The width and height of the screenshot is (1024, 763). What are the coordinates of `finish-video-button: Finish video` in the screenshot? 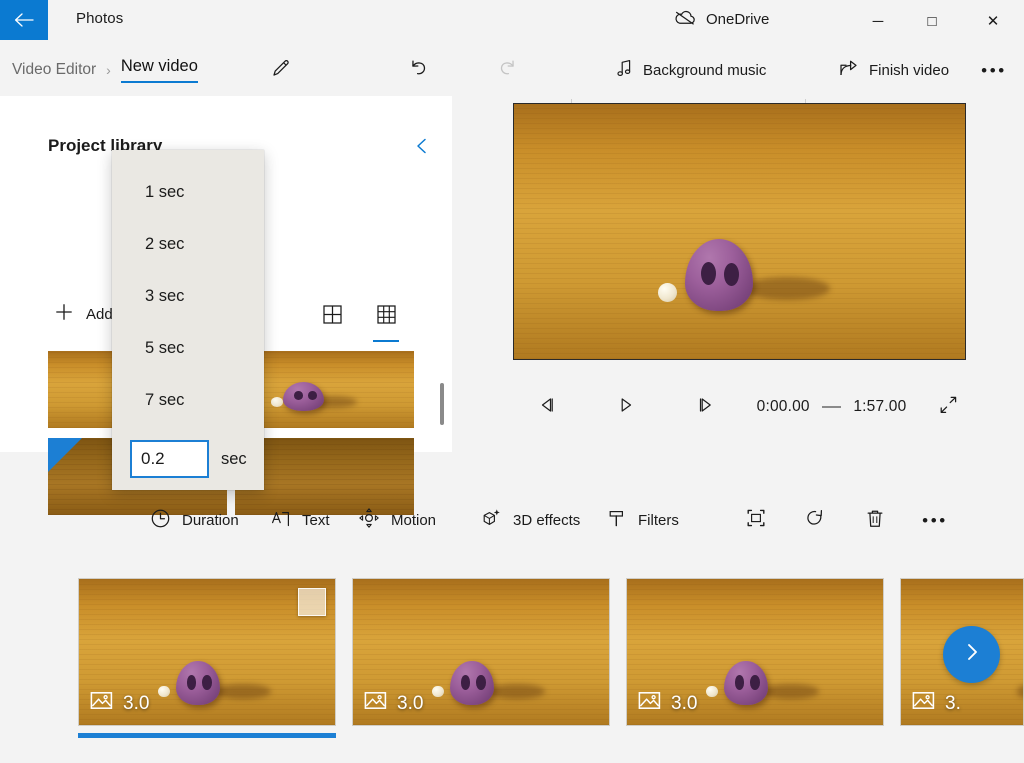 It's located at (893, 70).